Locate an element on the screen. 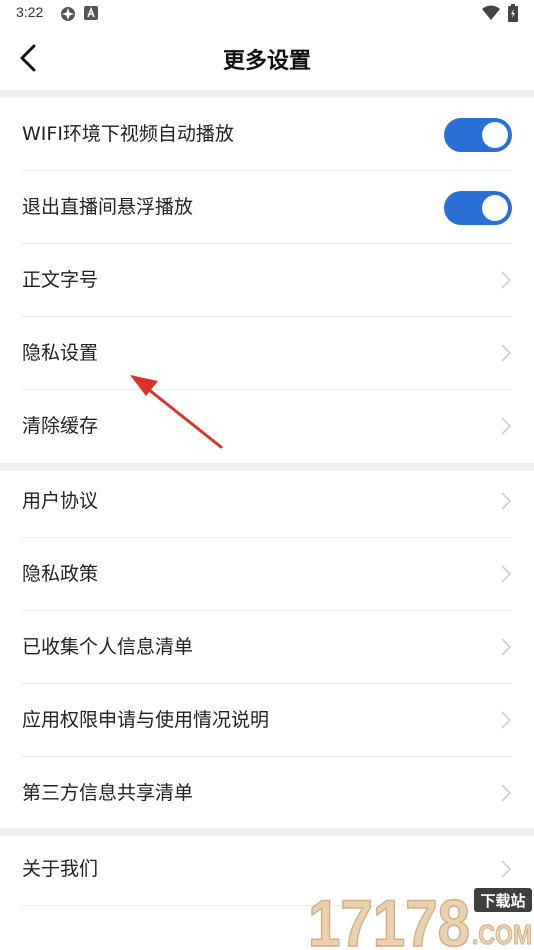 The image size is (534, 950). row-wifi-autoplay: WIFI环境下视频自动播放 is located at coordinates (267, 134).